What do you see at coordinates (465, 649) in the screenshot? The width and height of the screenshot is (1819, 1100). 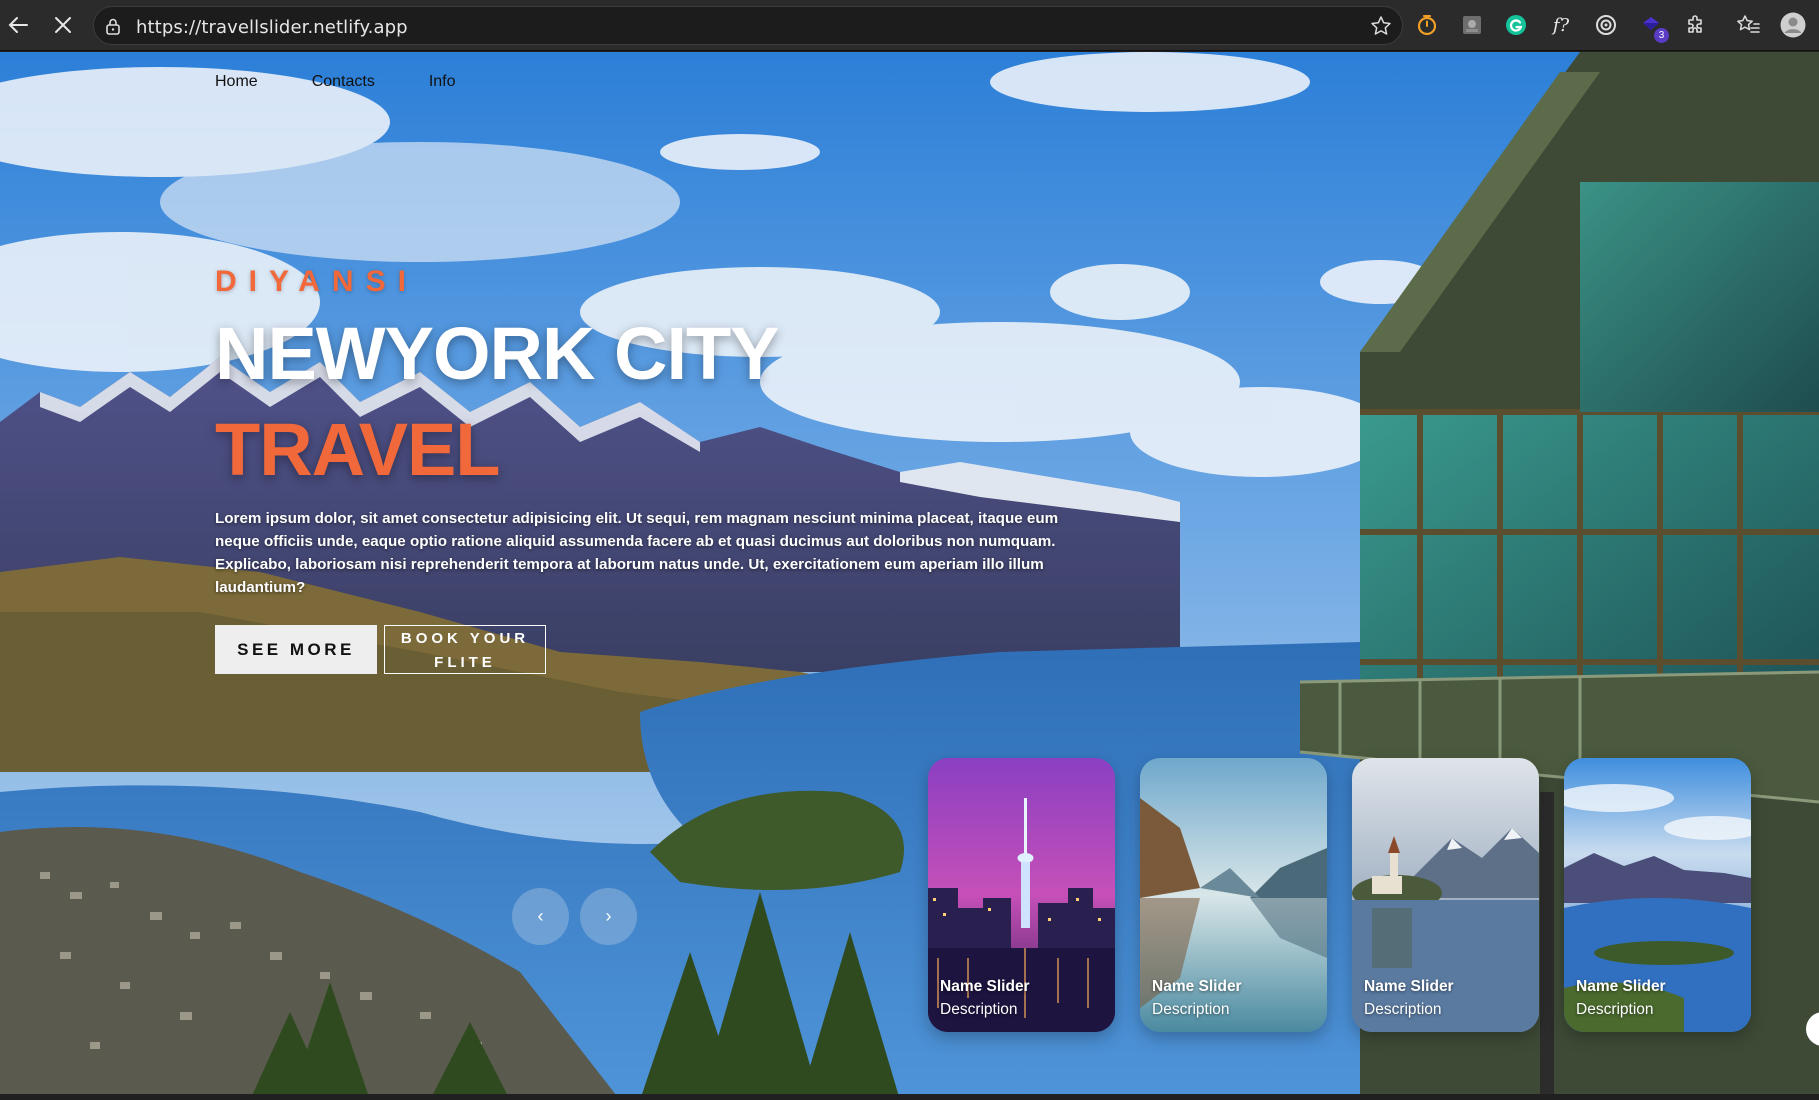 I see `book-flight-button: BOOK YOUR FLITE` at bounding box center [465, 649].